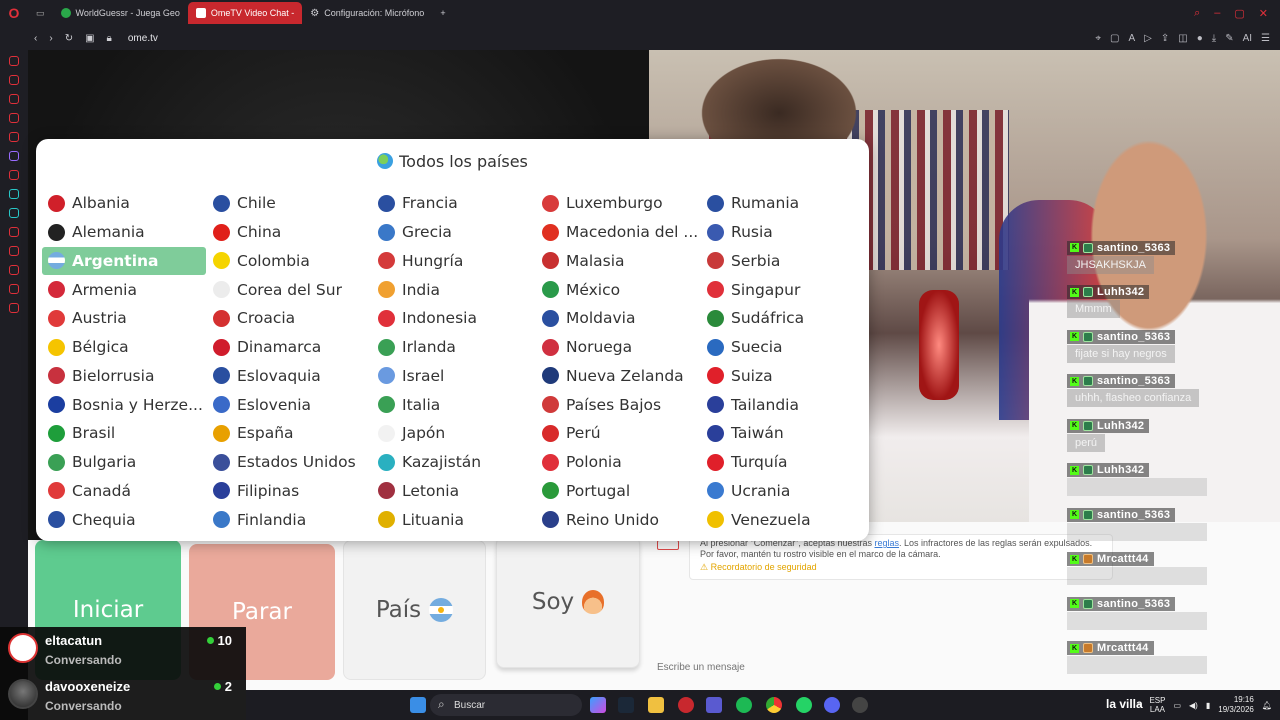  What do you see at coordinates (454, 491) in the screenshot?
I see `country-option: Letonia` at bounding box center [454, 491].